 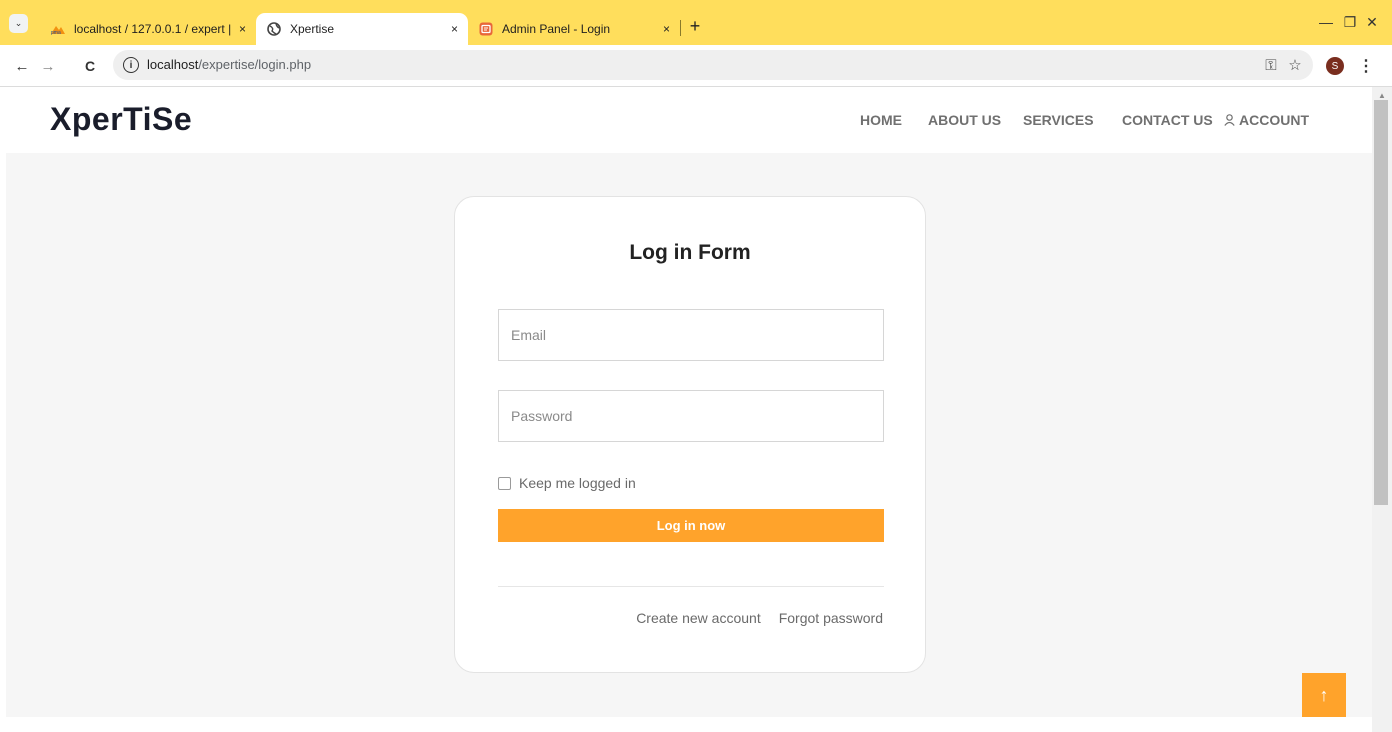 What do you see at coordinates (1326, 22) in the screenshot?
I see `minimize-icon: —` at bounding box center [1326, 22].